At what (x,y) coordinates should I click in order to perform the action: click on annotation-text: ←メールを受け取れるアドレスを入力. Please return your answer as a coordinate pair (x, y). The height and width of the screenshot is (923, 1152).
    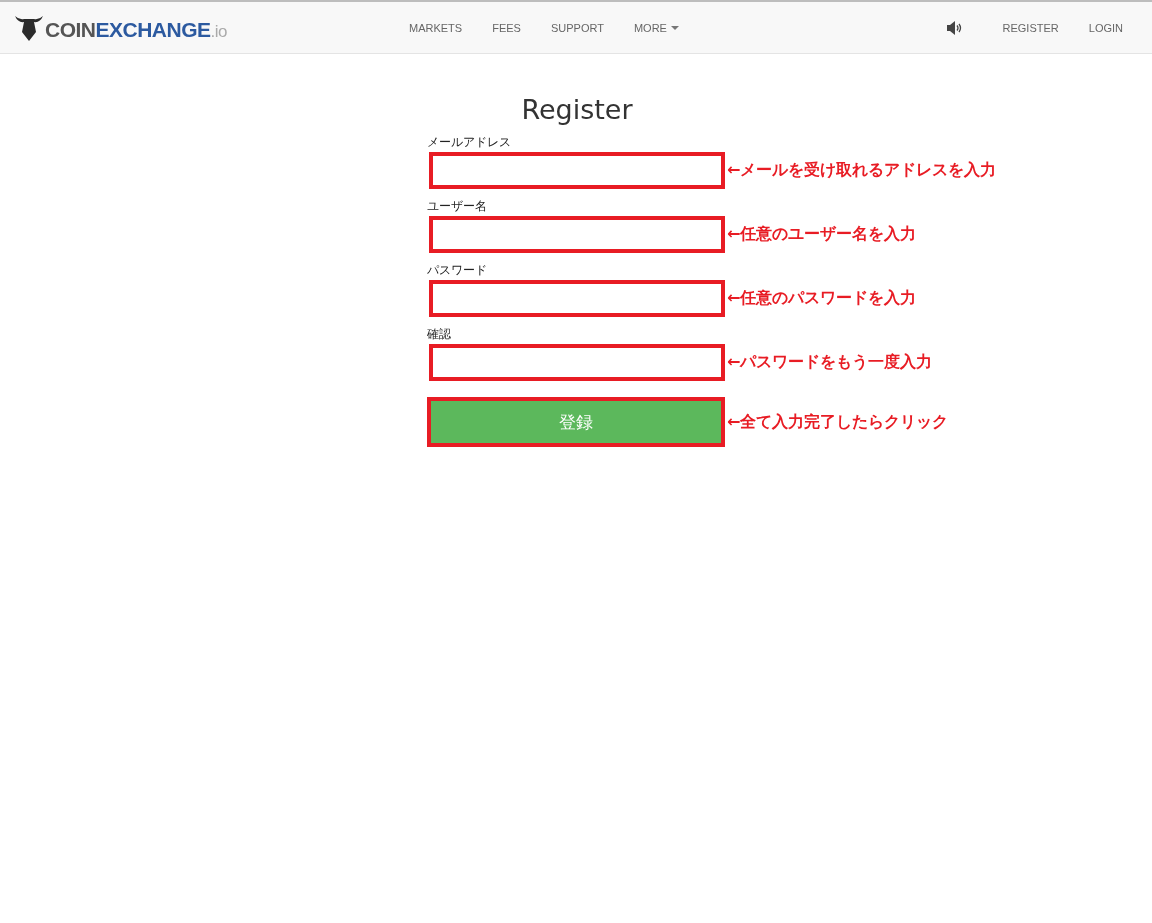
    Looking at the image, I should click on (862, 170).